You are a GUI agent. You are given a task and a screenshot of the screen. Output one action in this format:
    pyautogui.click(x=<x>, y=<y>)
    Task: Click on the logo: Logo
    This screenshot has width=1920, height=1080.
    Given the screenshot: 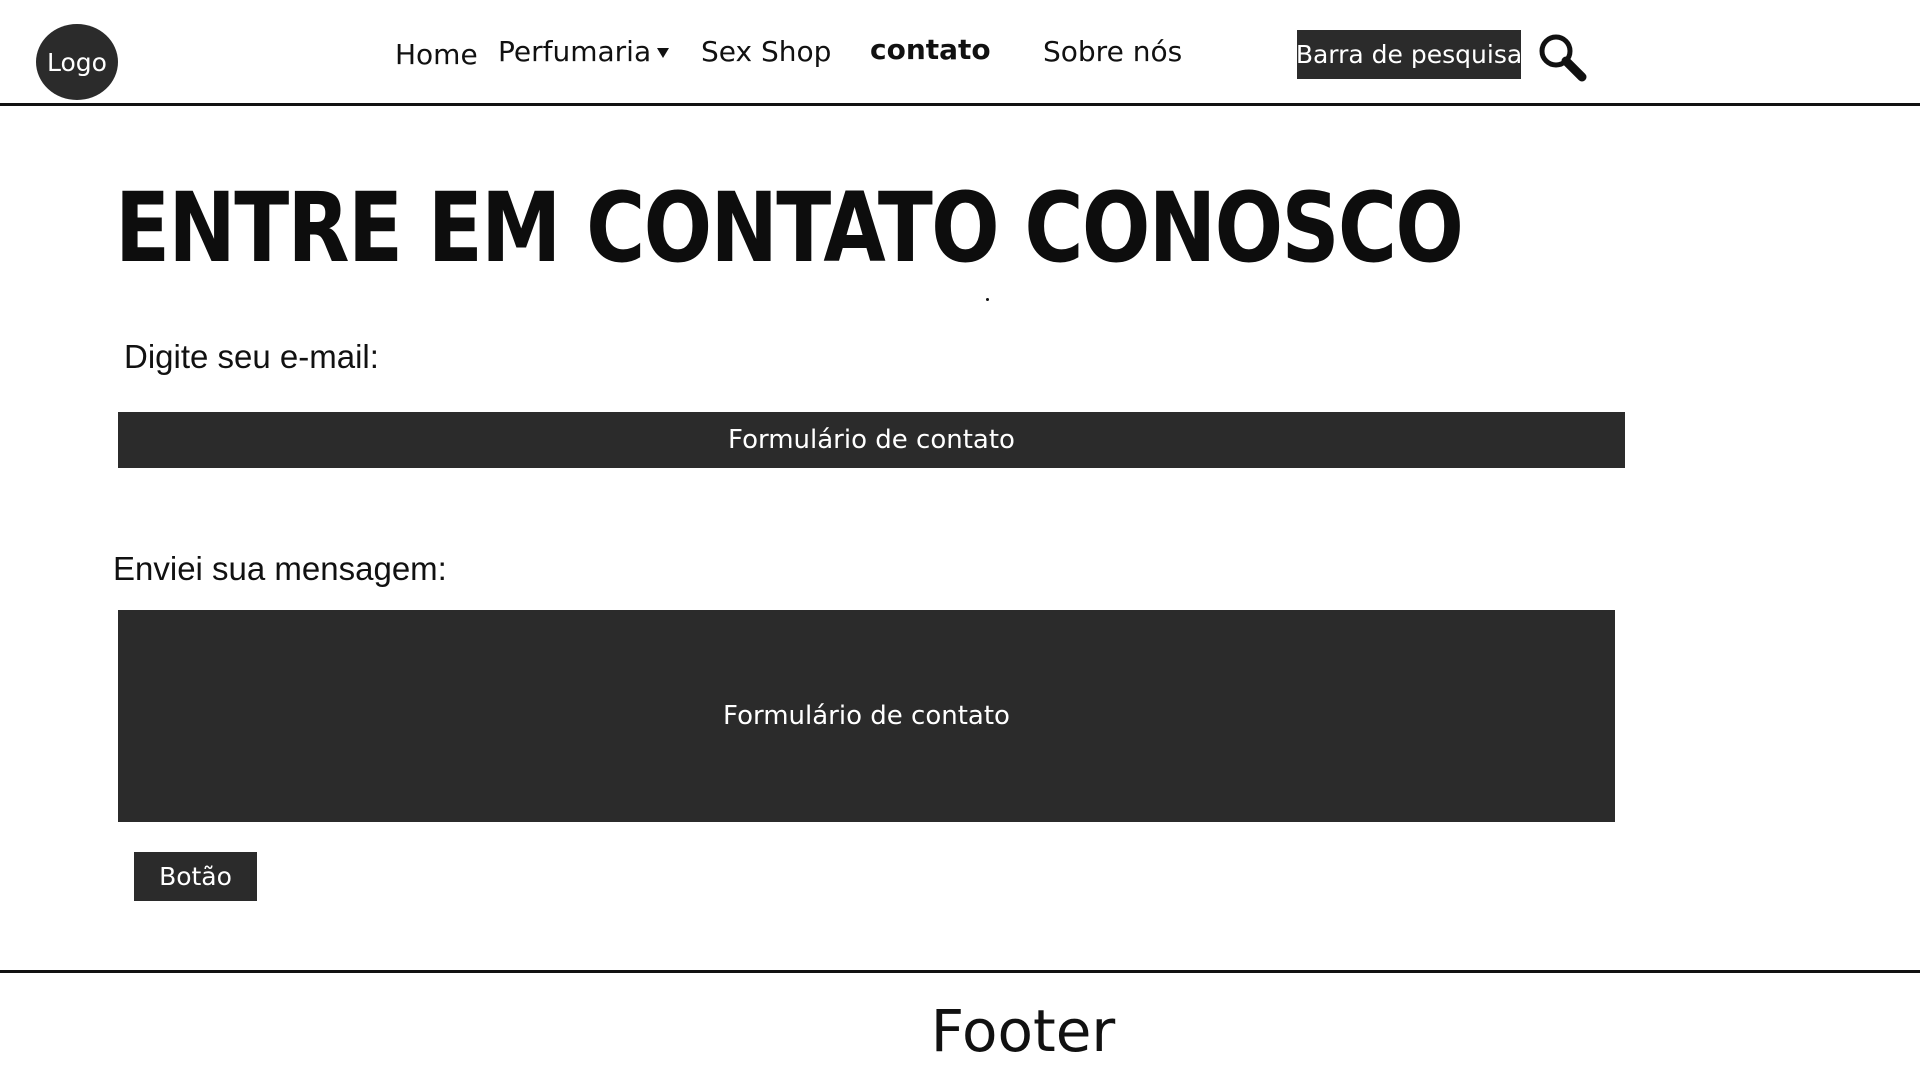 What is the action you would take?
    pyautogui.click(x=77, y=62)
    